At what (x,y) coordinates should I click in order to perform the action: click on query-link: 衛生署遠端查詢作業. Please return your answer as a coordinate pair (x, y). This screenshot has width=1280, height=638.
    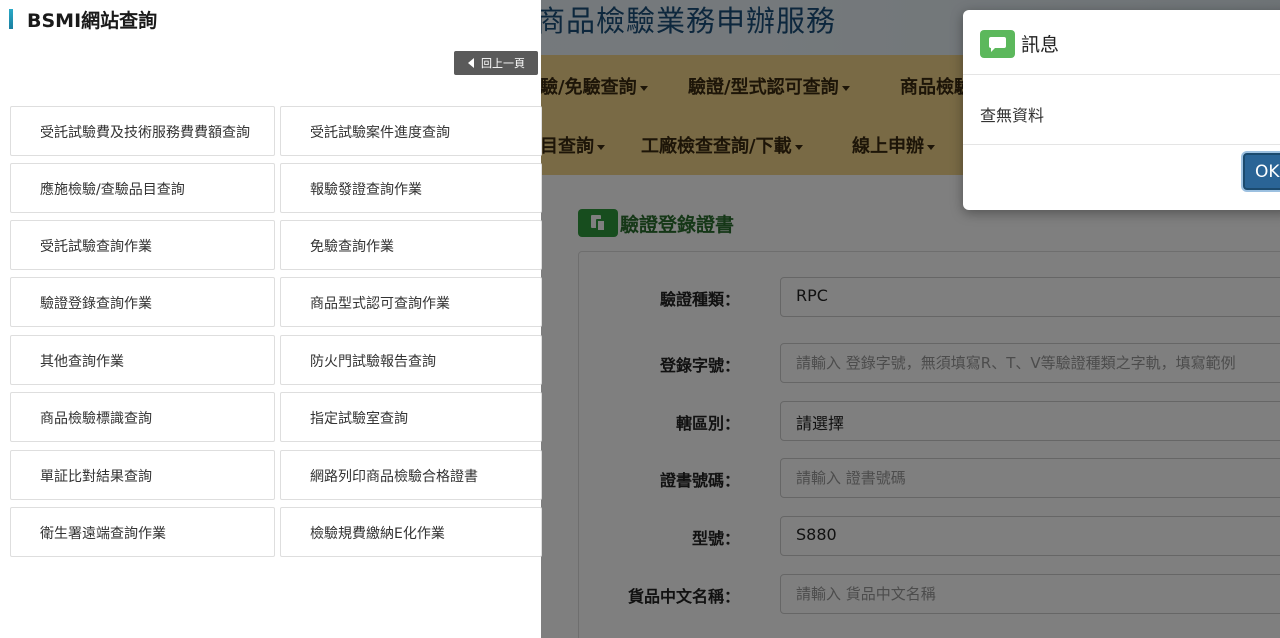
    Looking at the image, I should click on (142, 532).